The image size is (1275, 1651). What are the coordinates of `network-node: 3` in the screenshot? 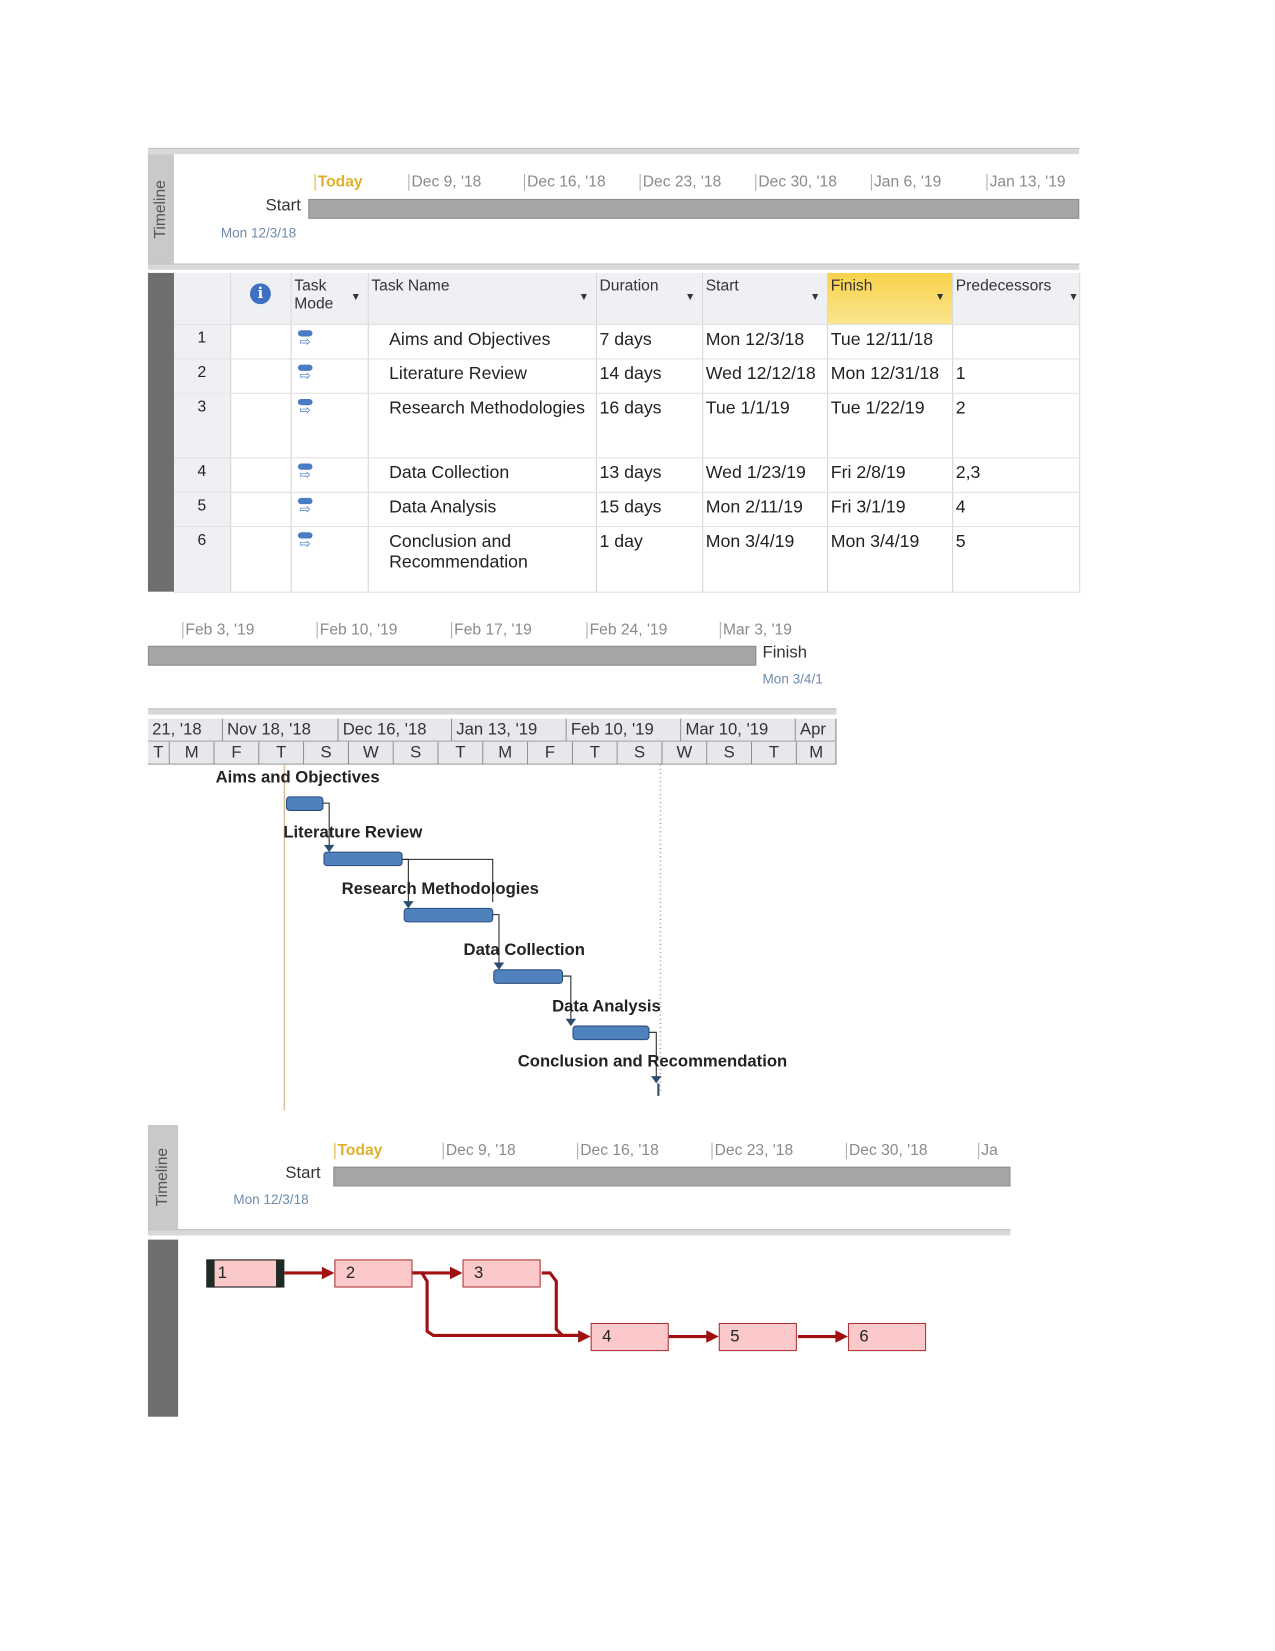 It's located at (501, 1273).